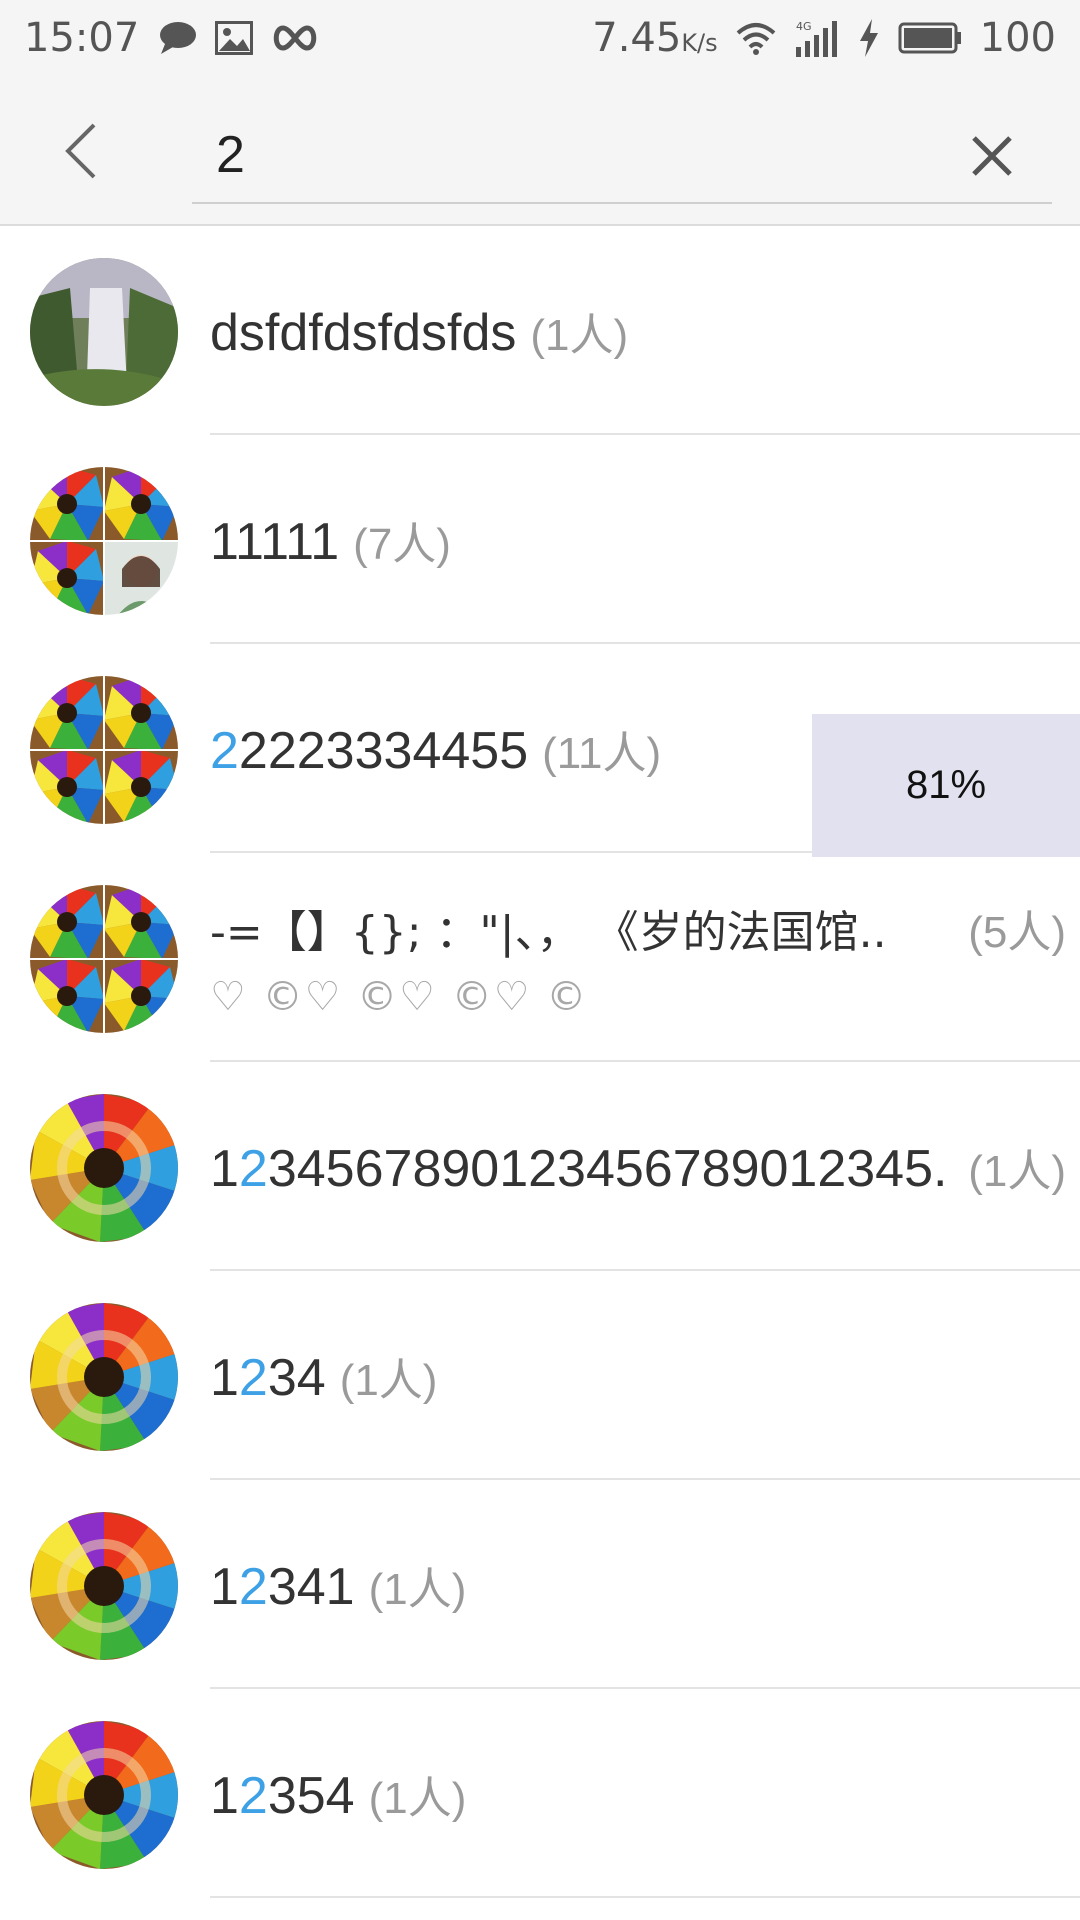 The height and width of the screenshot is (1920, 1080). I want to click on signal-icon: 4G, so click(817, 38).